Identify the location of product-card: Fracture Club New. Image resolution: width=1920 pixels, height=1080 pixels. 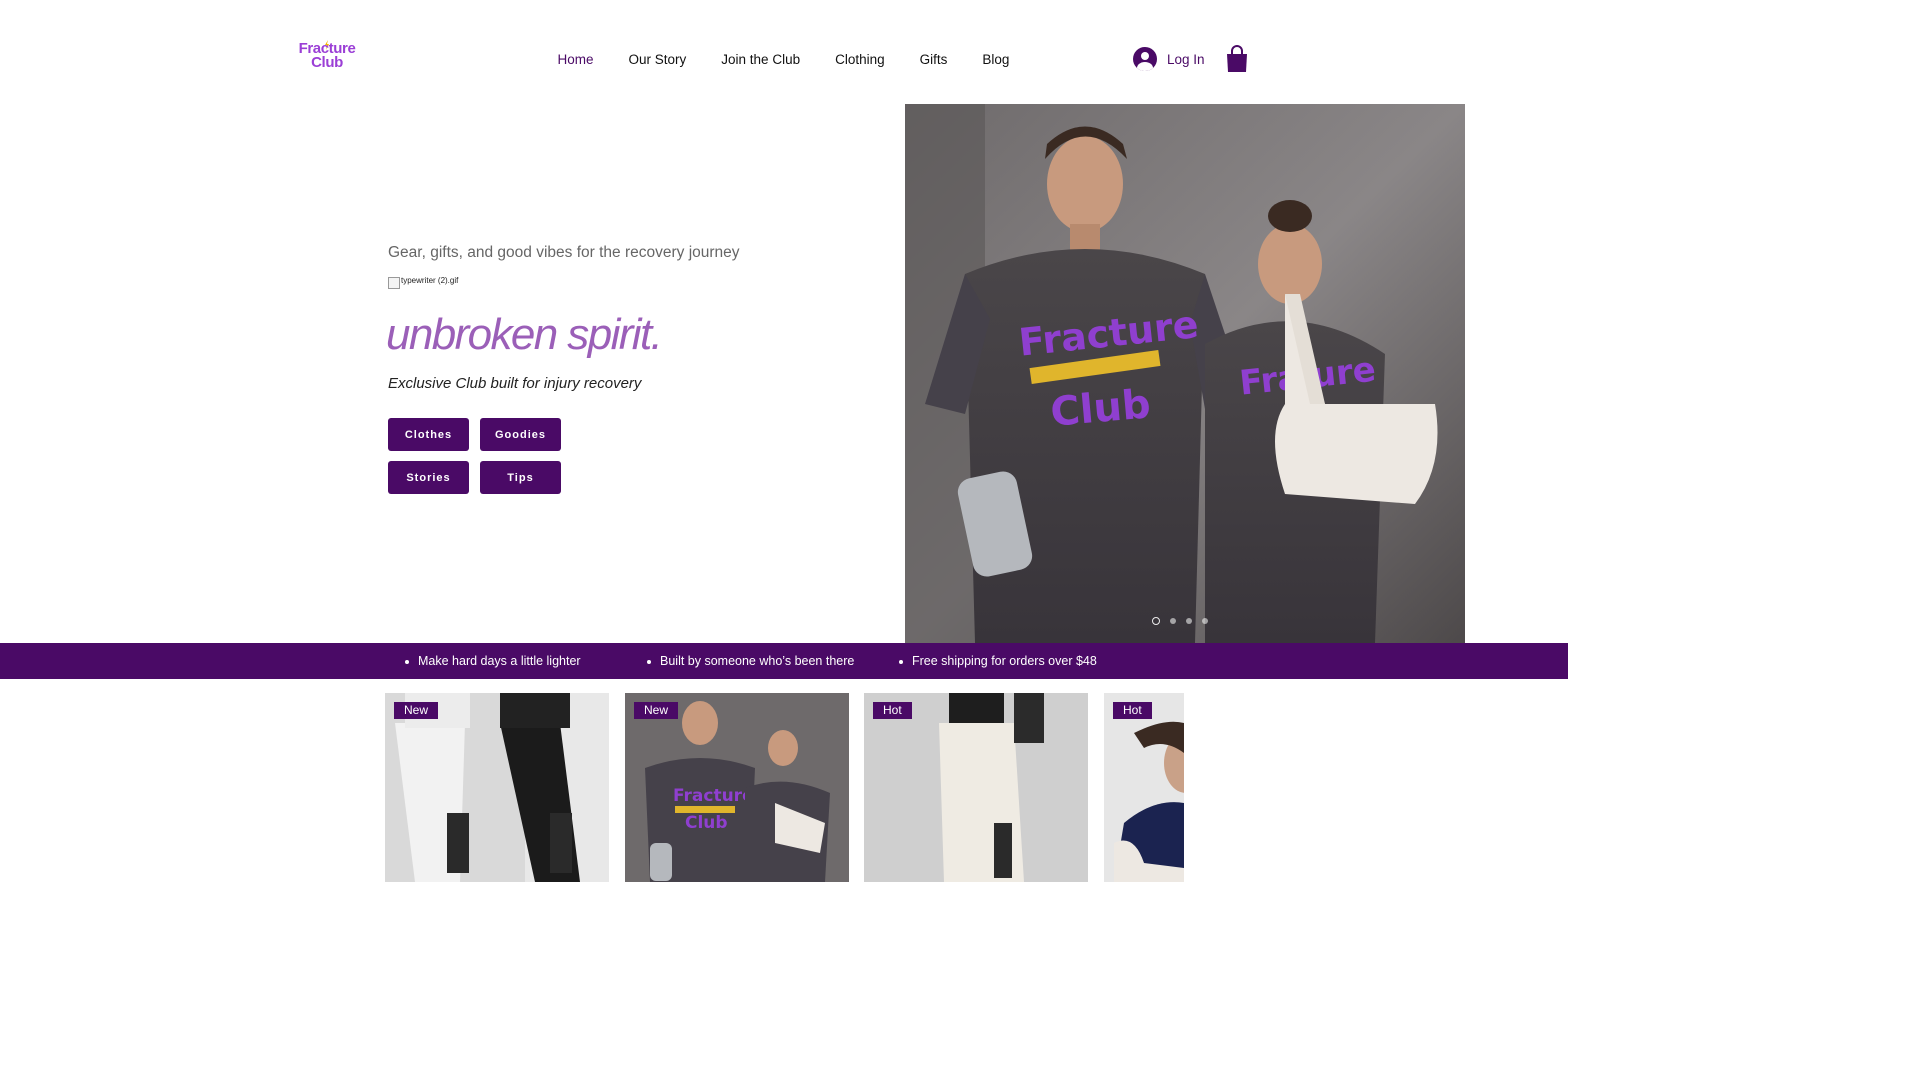
(737, 787).